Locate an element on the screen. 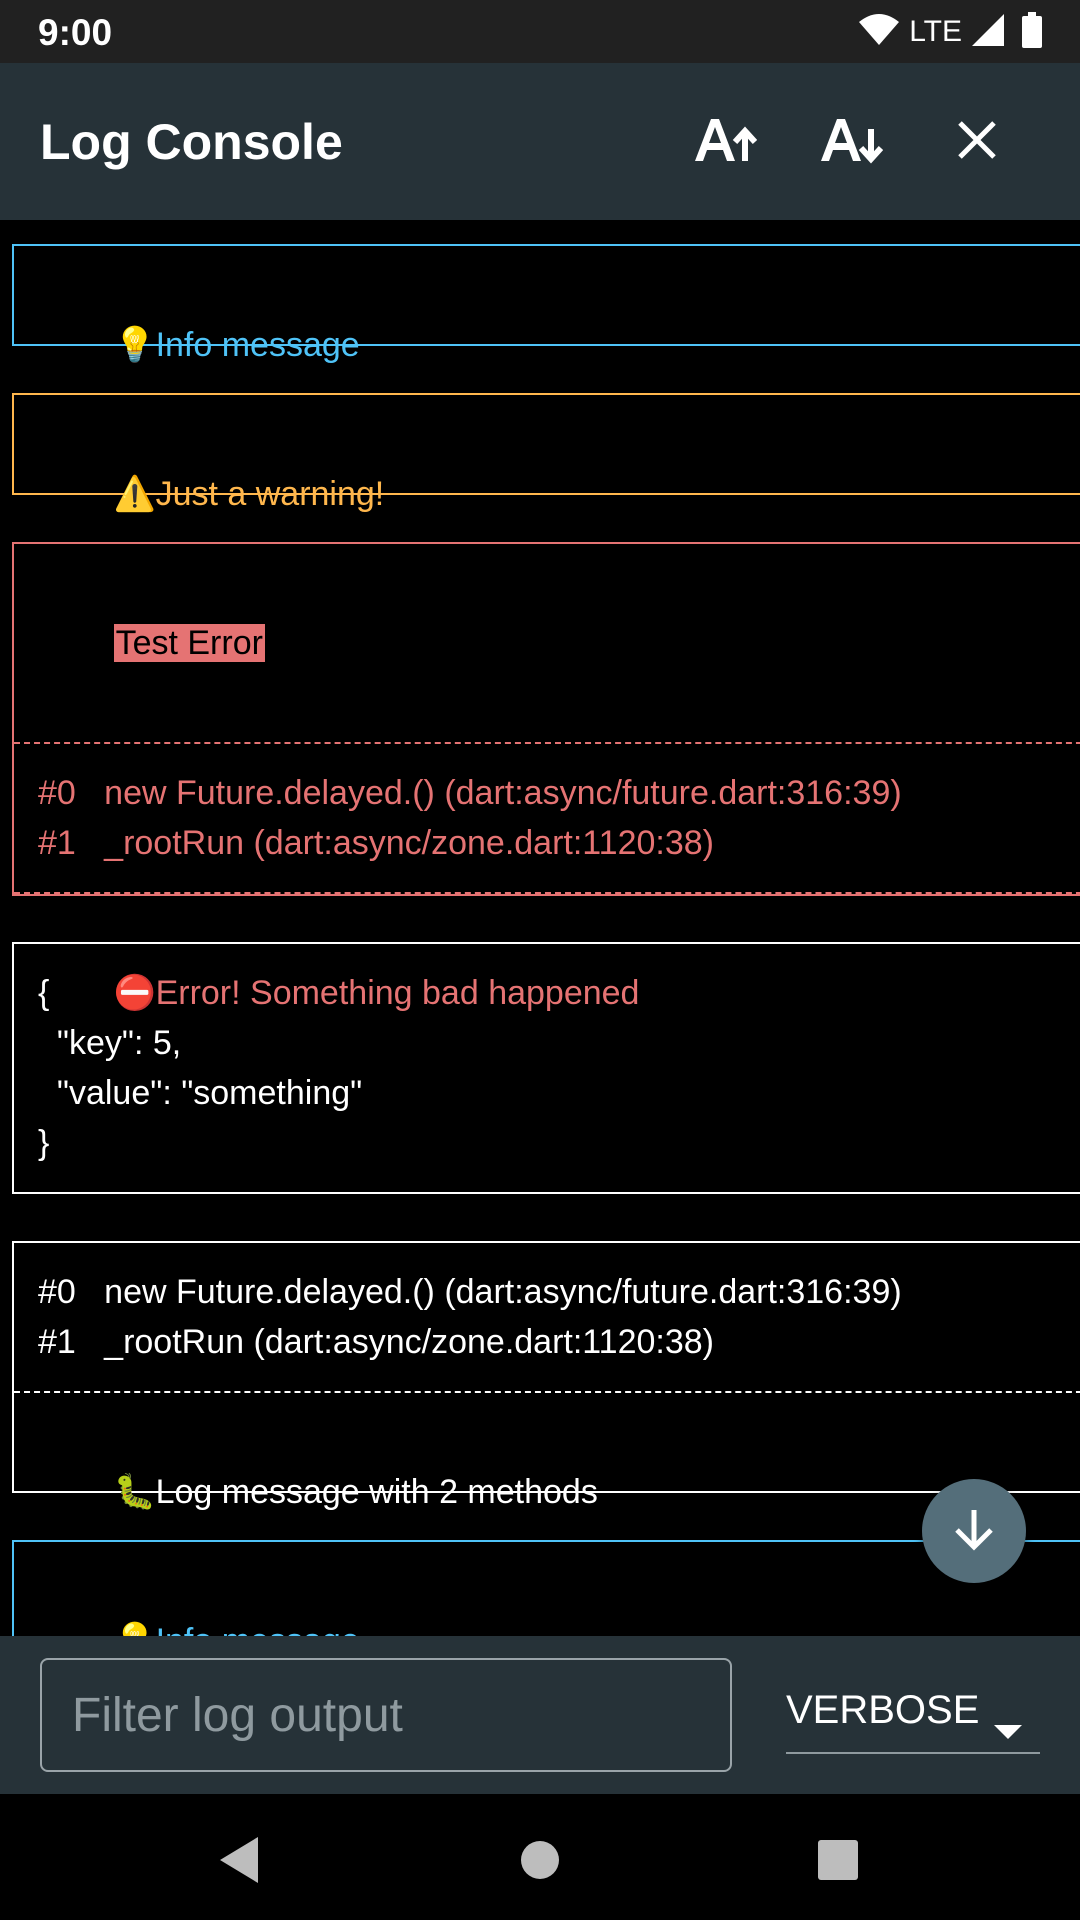  json-line: { is located at coordinates (44, 993).